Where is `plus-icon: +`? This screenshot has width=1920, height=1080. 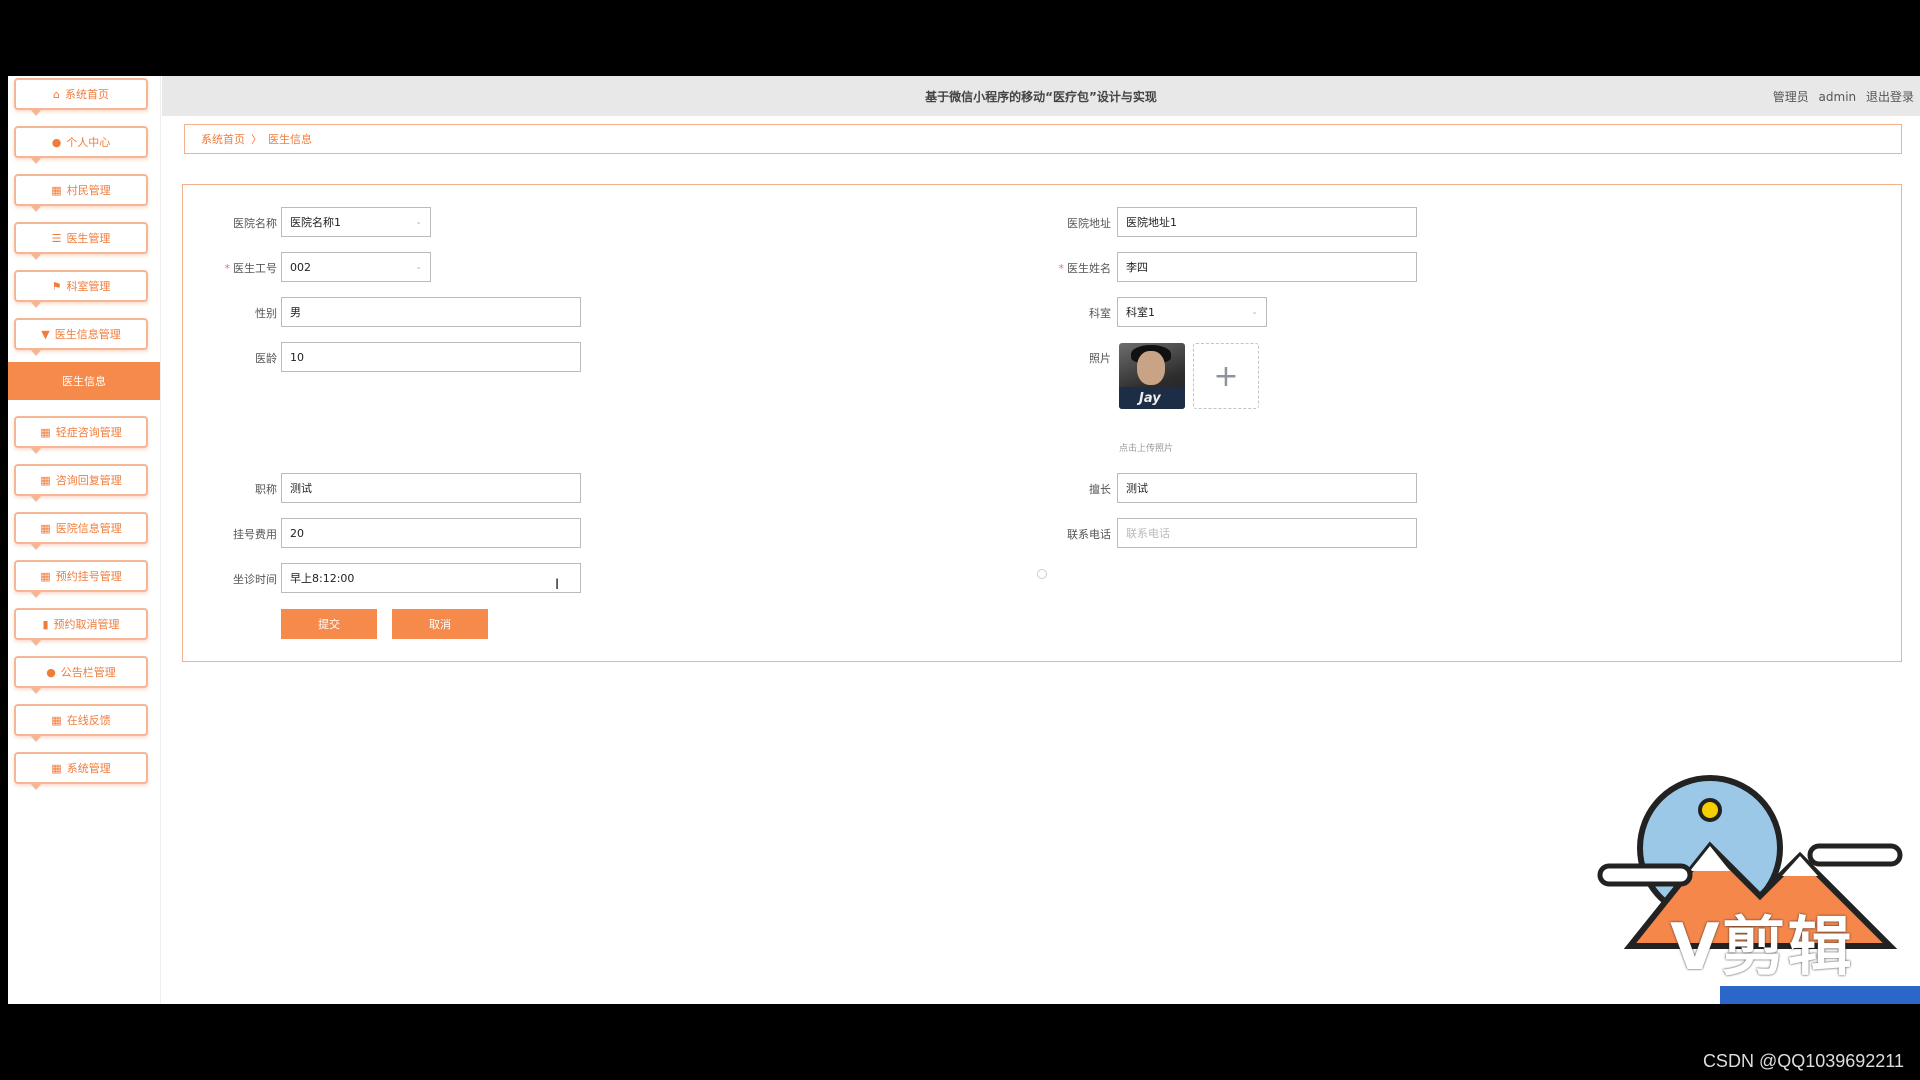
plus-icon: + is located at coordinates (1226, 376).